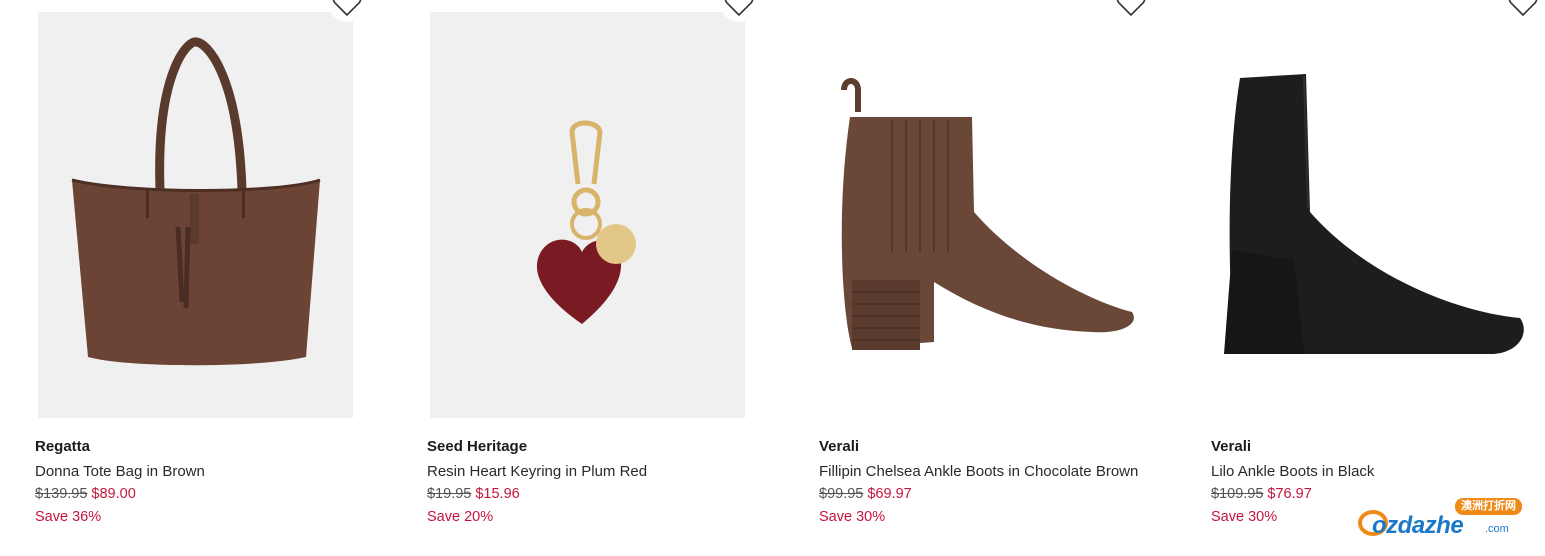  I want to click on product-name: Resin Heart Keyring in Plum Red, so click(537, 471).